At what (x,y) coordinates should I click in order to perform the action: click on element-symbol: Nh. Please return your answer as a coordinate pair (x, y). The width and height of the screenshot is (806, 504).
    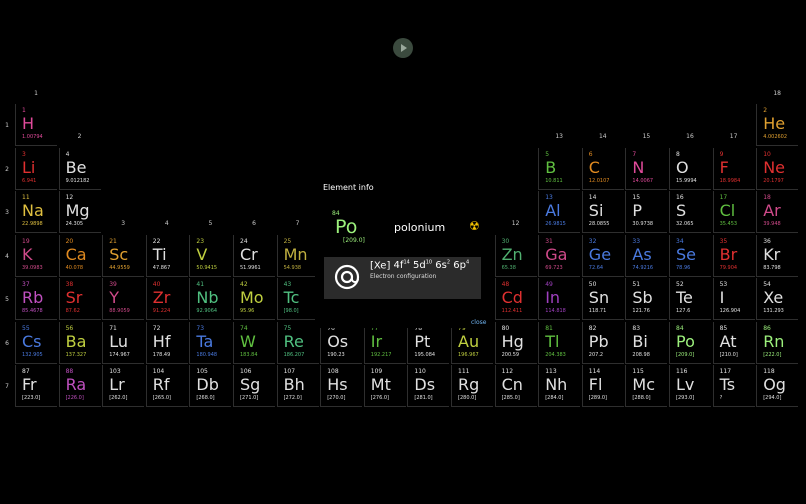
    Looking at the image, I should click on (556, 384).